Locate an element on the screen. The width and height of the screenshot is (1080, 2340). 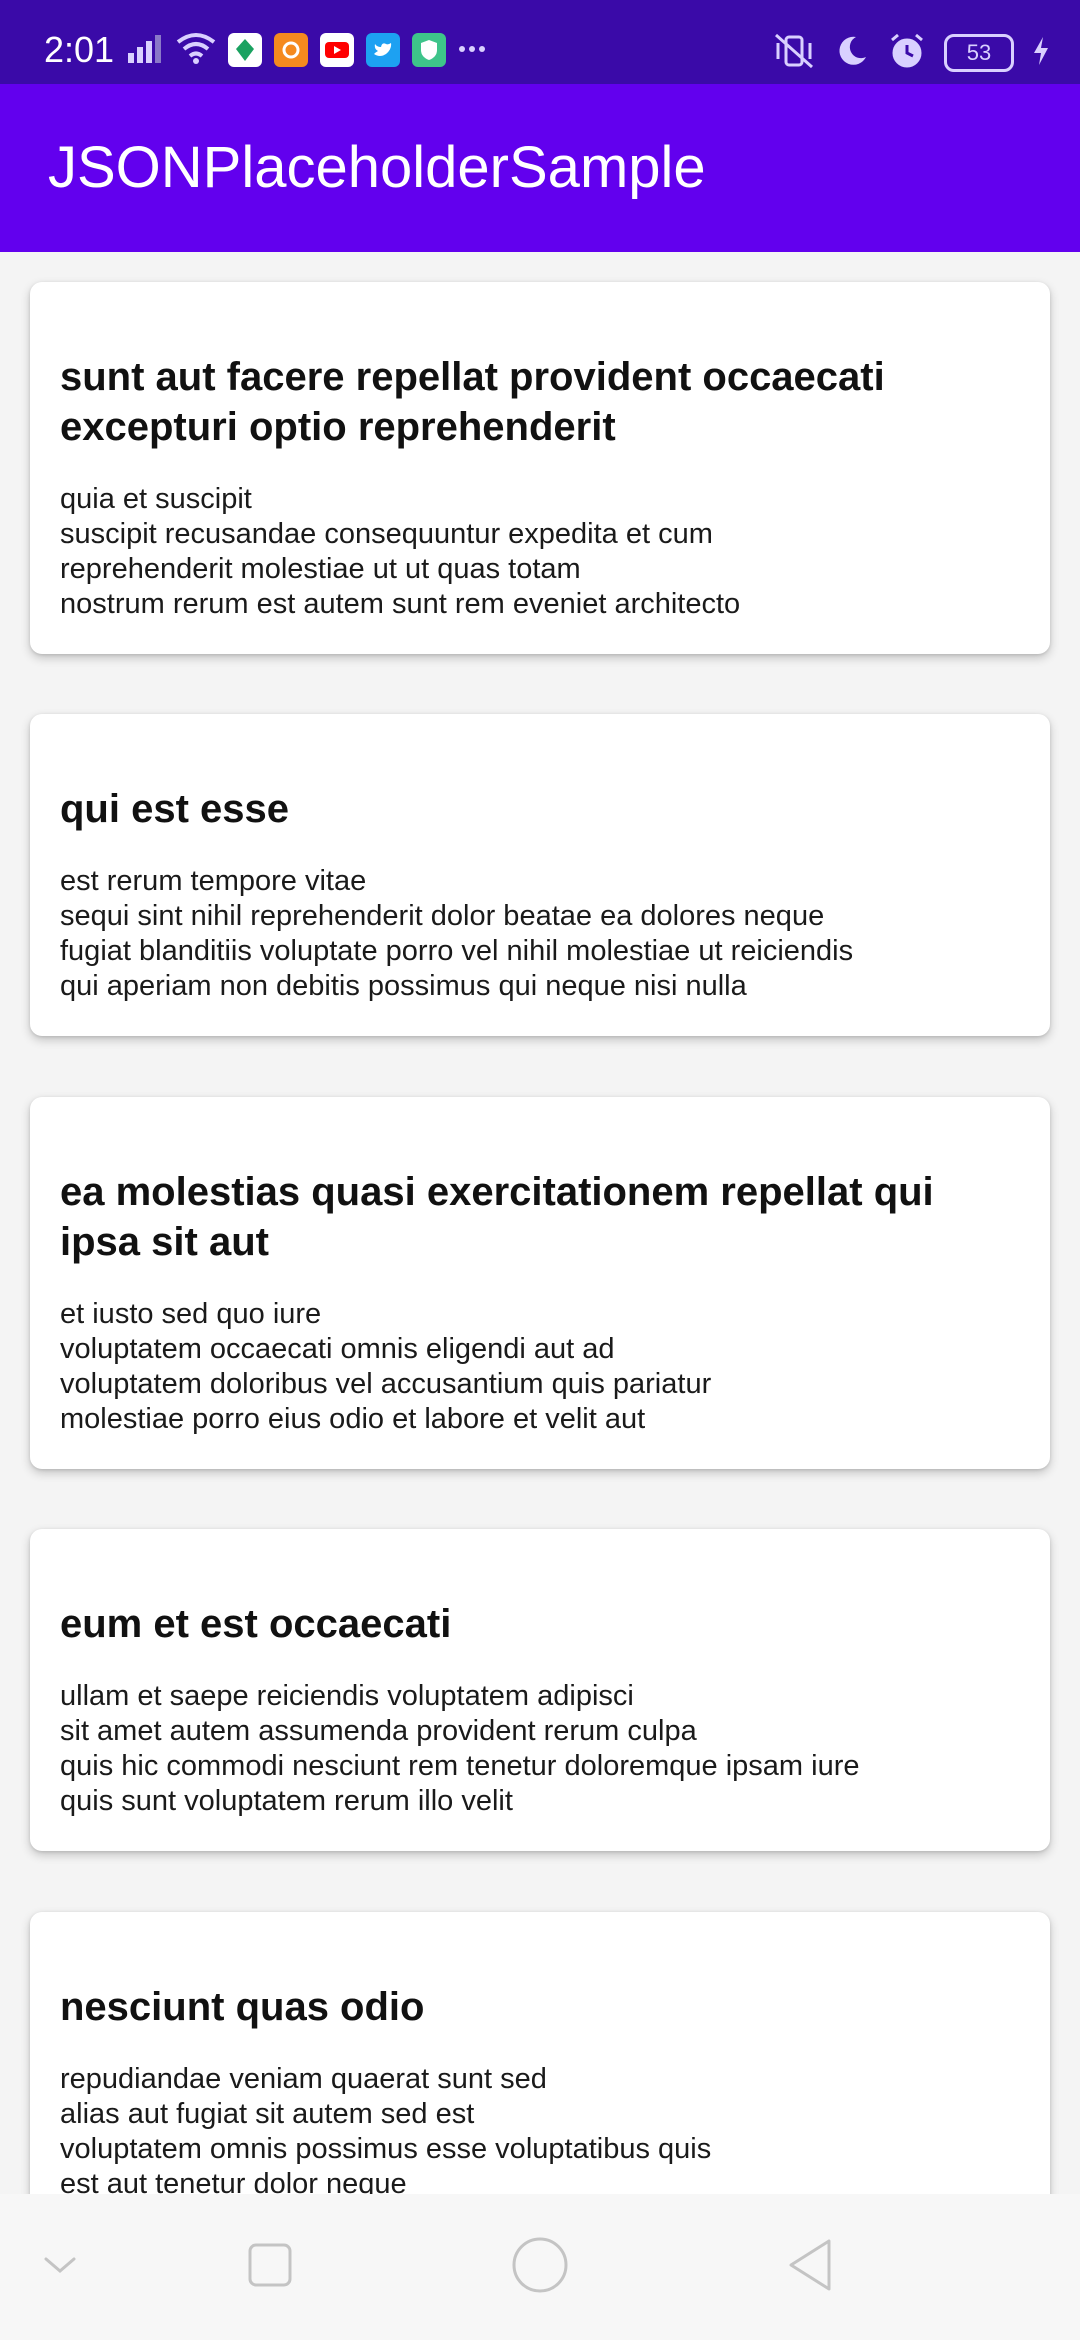
wifi-icon is located at coordinates (196, 50).